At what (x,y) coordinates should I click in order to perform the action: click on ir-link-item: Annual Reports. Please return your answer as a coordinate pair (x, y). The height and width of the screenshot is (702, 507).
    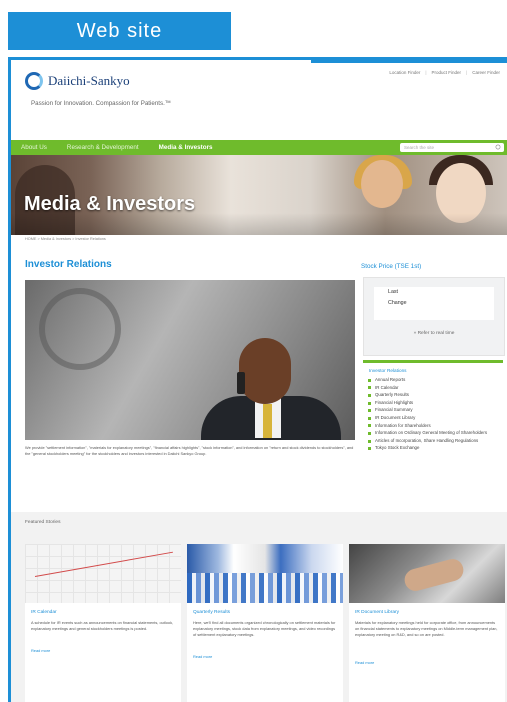
    Looking at the image, I should click on (433, 380).